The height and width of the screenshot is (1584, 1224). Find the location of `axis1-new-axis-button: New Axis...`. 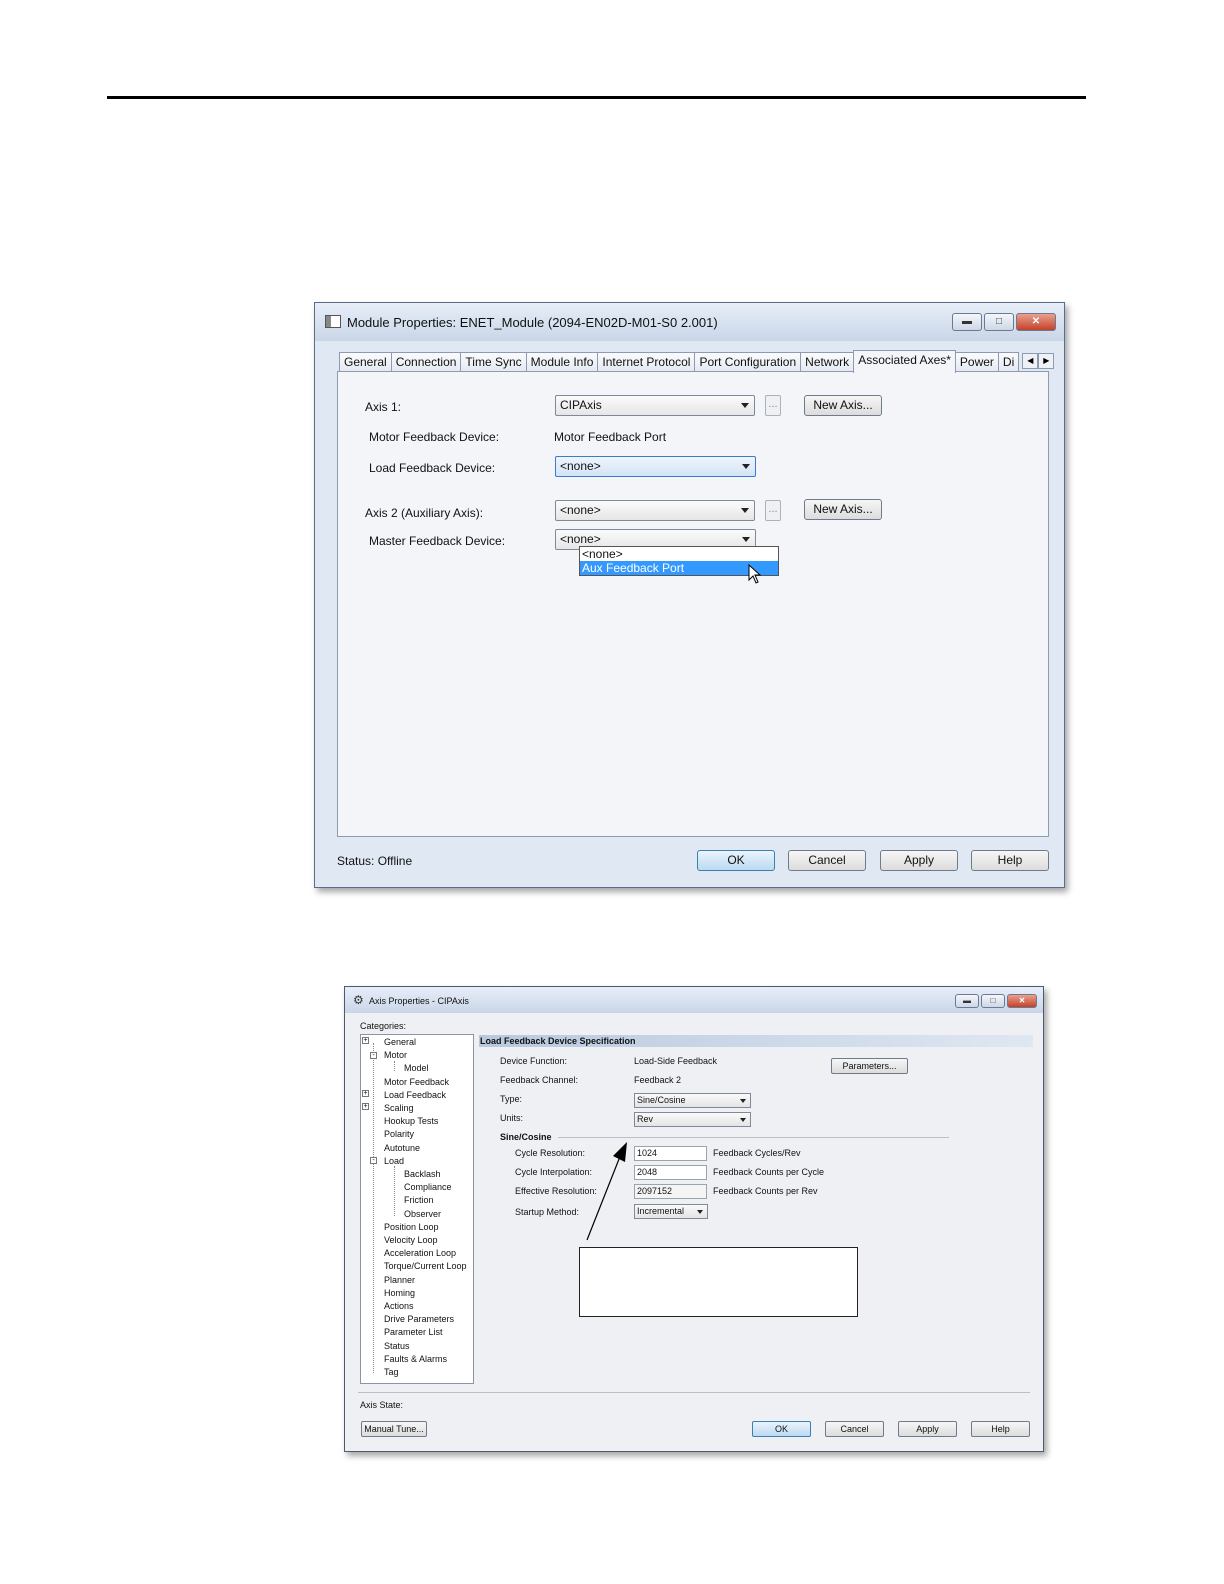

axis1-new-axis-button: New Axis... is located at coordinates (843, 405).